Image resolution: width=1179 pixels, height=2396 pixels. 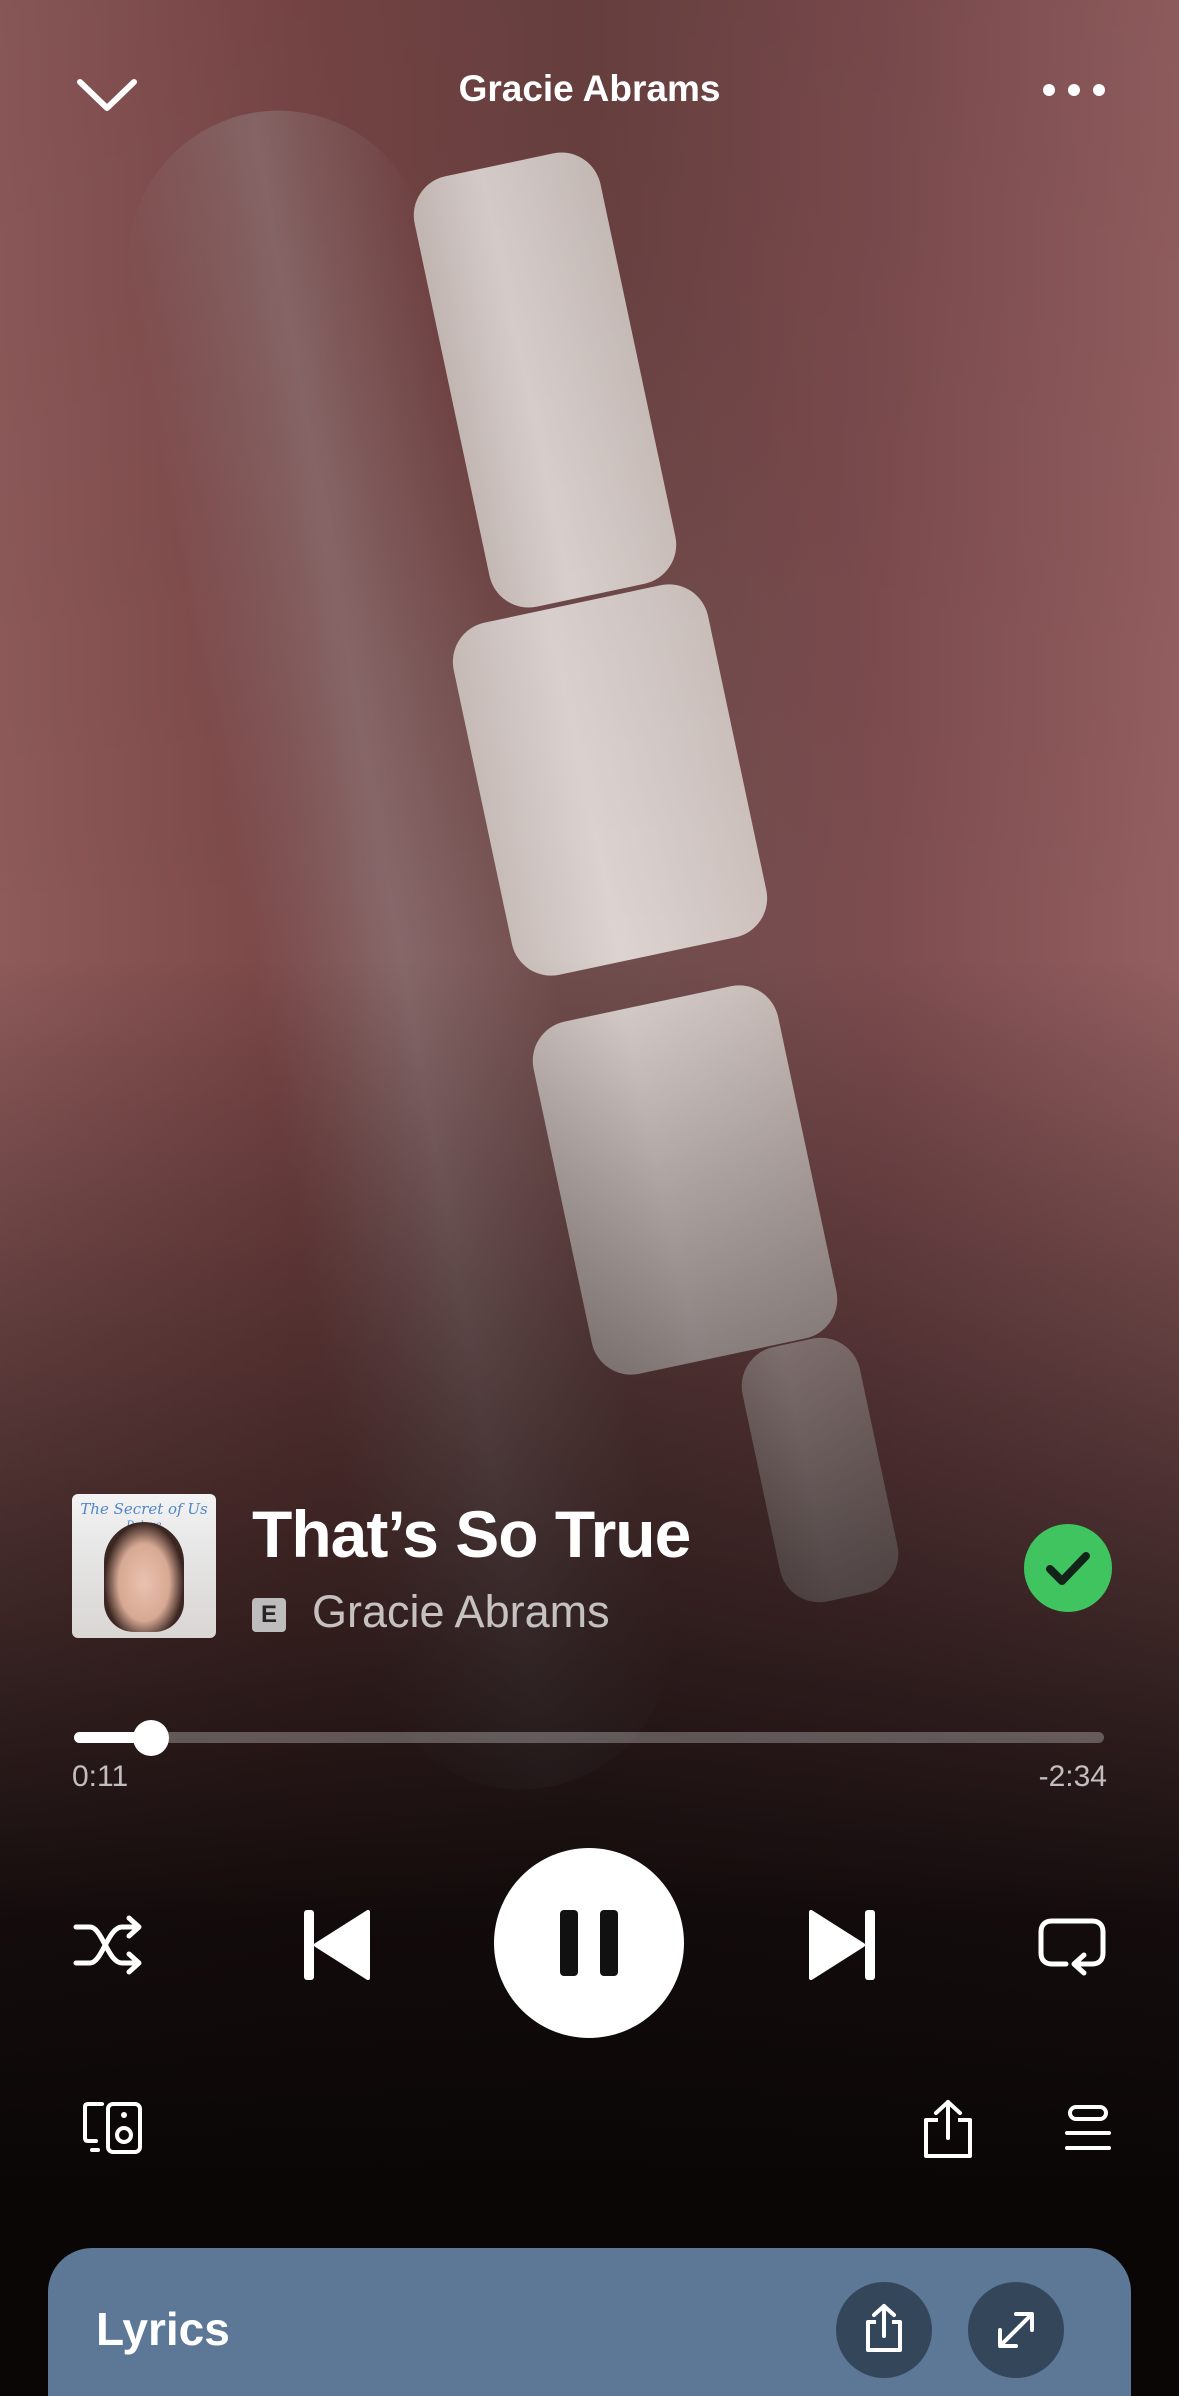 I want to click on previous-button, so click(x=336, y=1945).